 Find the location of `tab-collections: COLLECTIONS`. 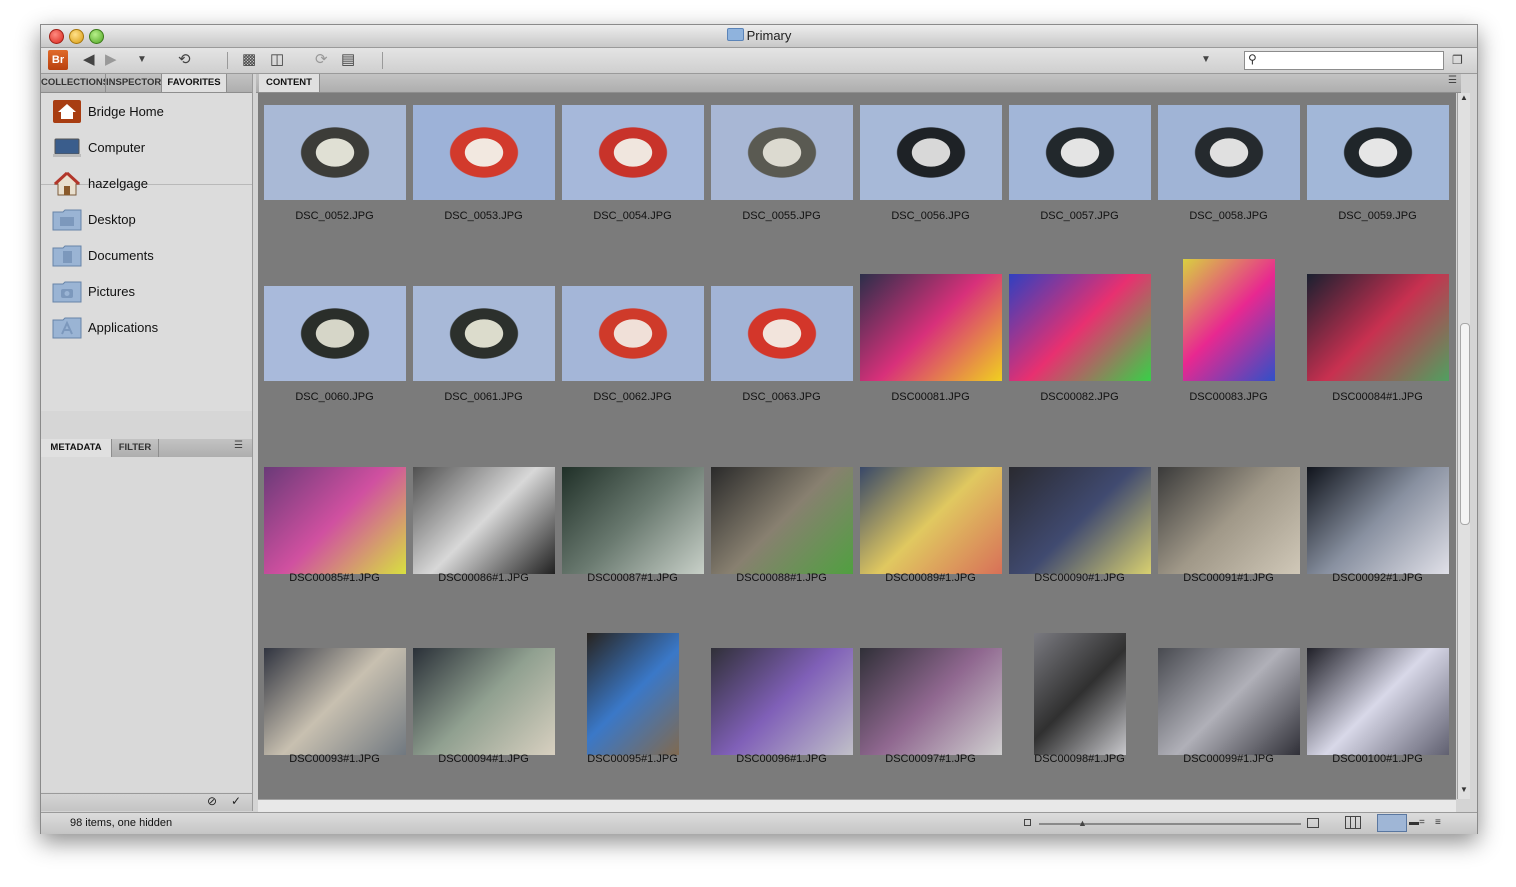

tab-collections: COLLECTIONS is located at coordinates (73, 83).